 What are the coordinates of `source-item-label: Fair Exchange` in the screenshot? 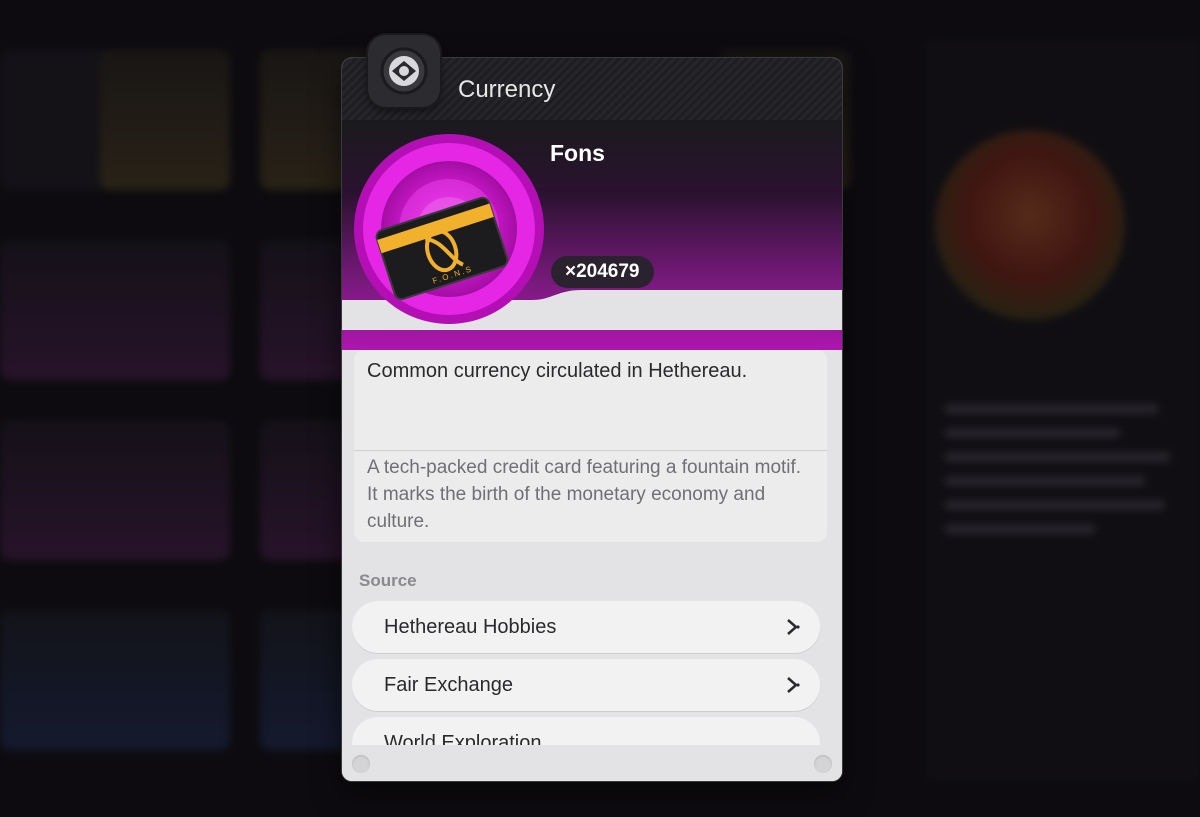 It's located at (448, 685).